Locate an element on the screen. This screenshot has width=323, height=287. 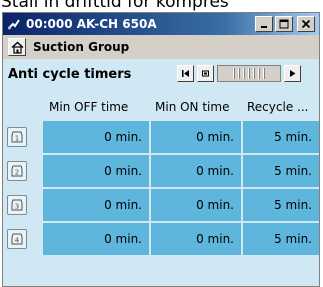
page-slider is located at coordinates (249, 73).